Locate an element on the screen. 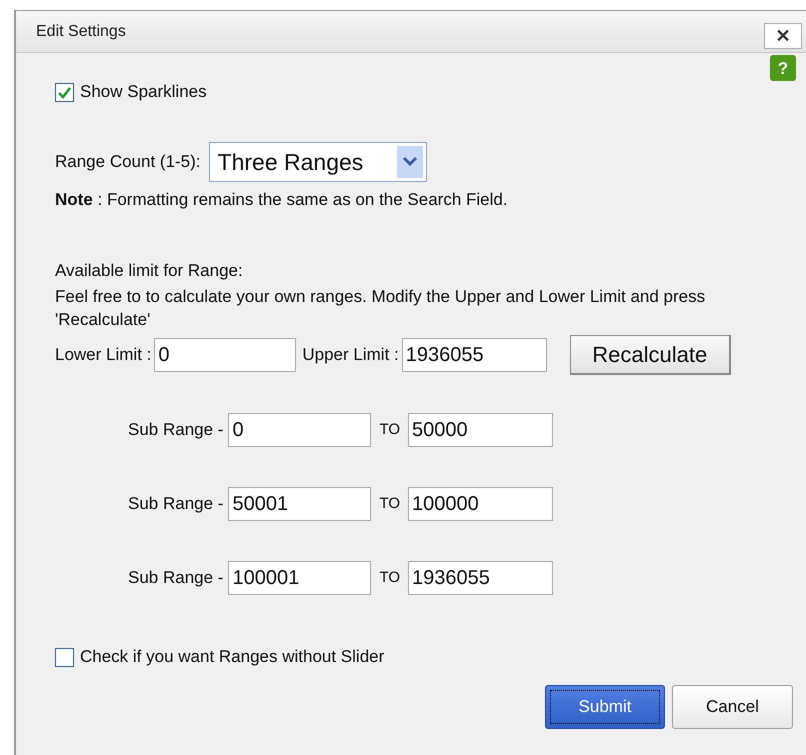  help-button: ? is located at coordinates (783, 68).